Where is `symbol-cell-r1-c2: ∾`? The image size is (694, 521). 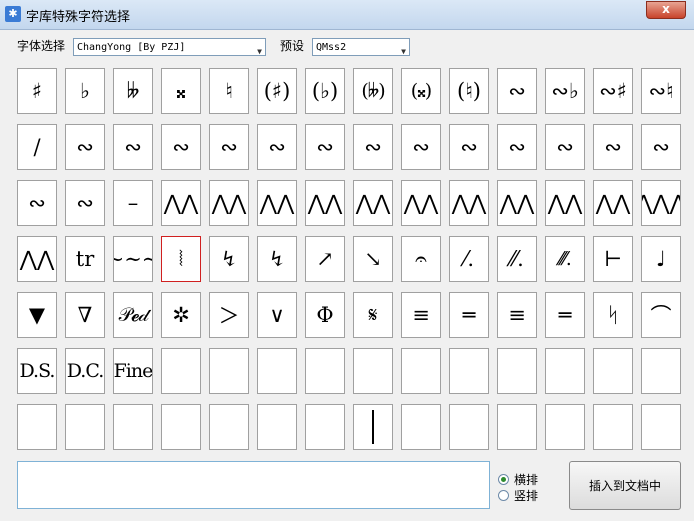 symbol-cell-r1-c2: ∾ is located at coordinates (133, 147).